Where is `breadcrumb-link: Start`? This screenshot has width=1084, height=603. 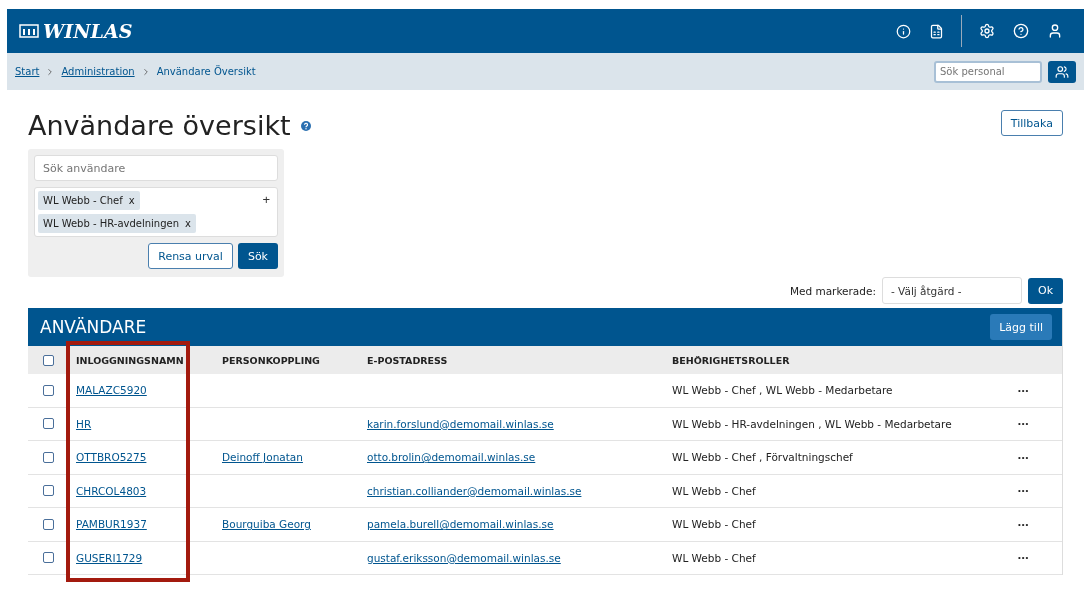
breadcrumb-link: Start is located at coordinates (27, 71).